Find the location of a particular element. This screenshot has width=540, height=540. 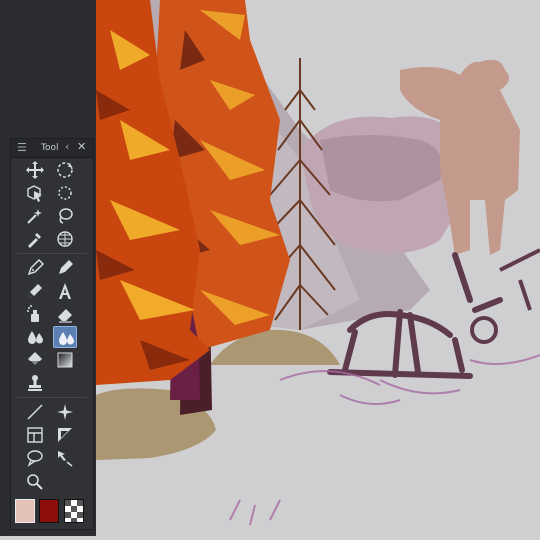

blend-tool-icon is located at coordinates (65, 337).